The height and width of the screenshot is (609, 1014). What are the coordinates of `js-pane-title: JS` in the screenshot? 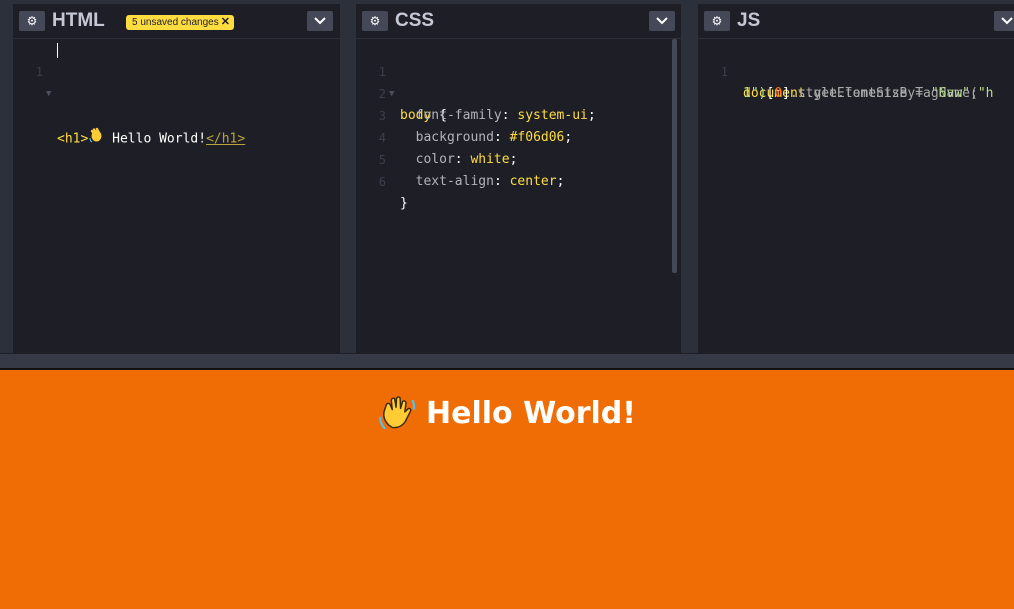 It's located at (749, 20).